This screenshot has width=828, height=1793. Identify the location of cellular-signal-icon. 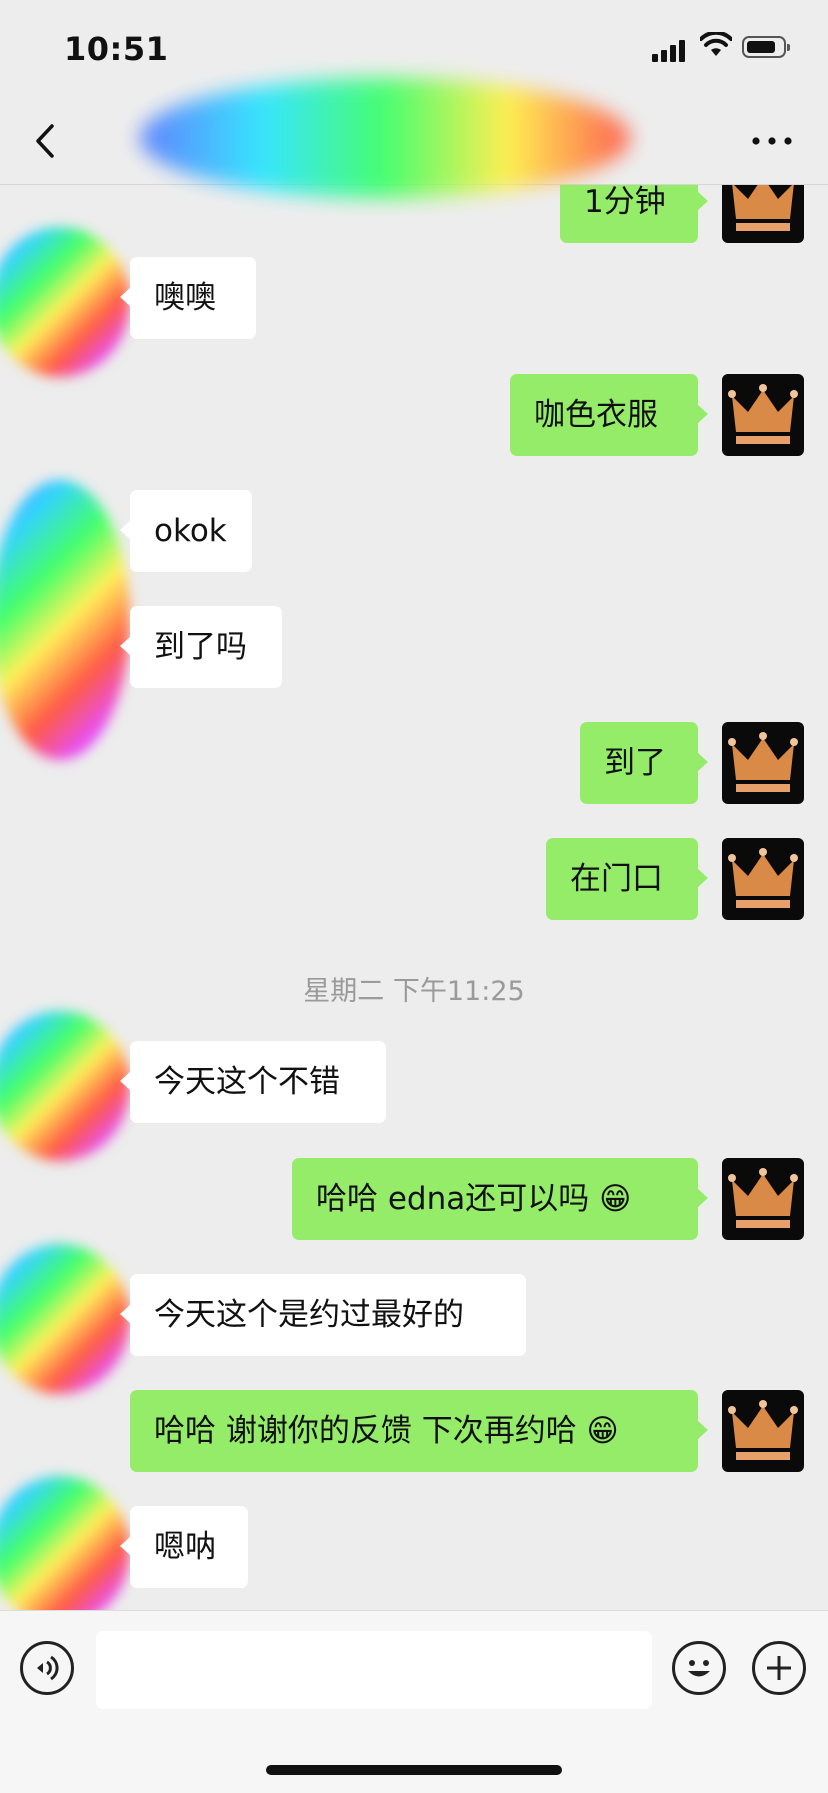
(669, 51).